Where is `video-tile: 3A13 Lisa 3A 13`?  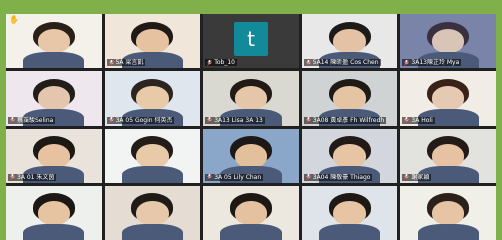 video-tile: 3A13 Lisa 3A 13 is located at coordinates (251, 98).